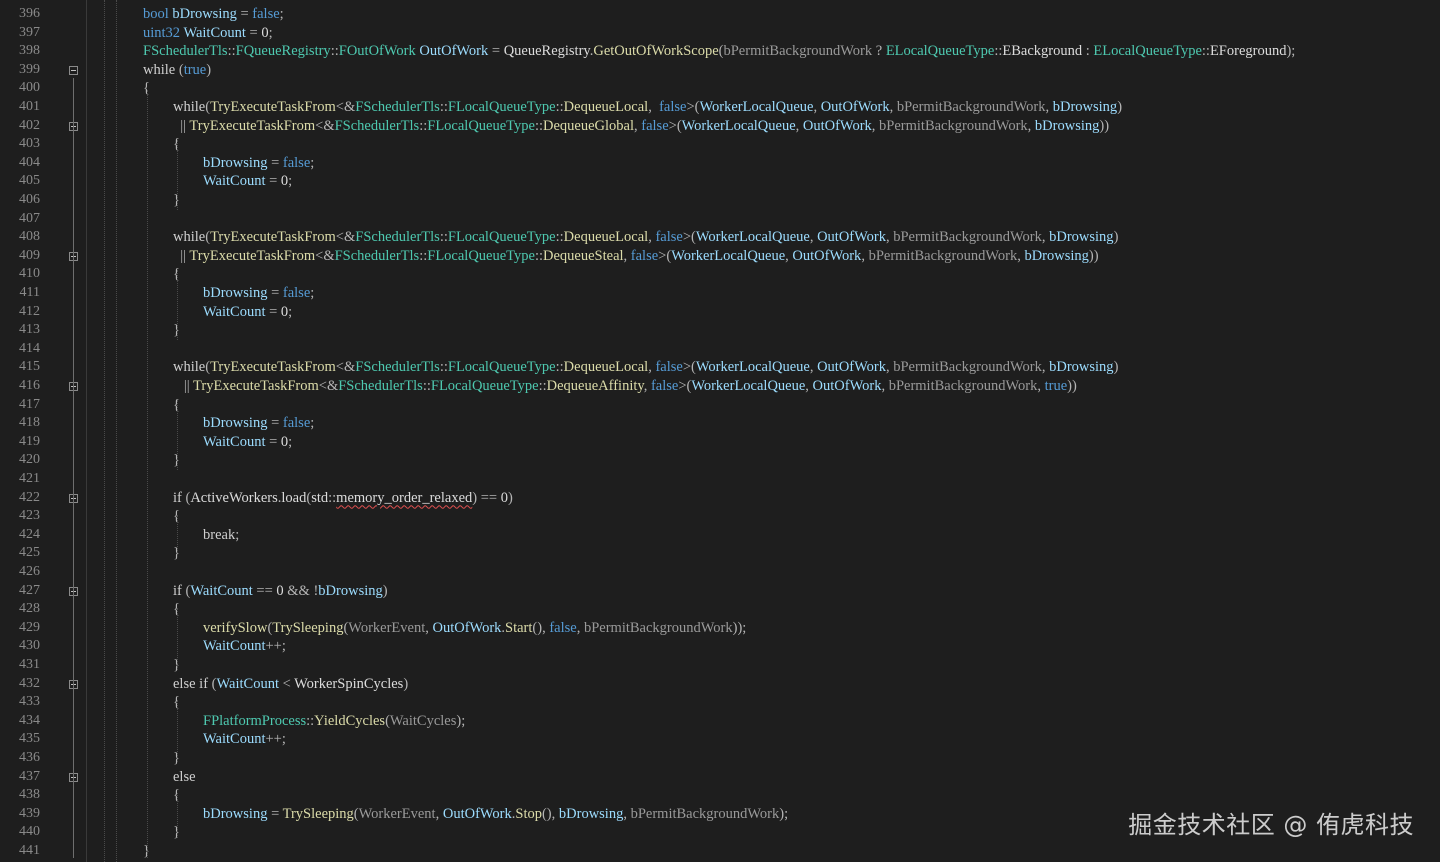 This screenshot has width=1440, height=862. Describe the element at coordinates (73, 70) in the screenshot. I see `fold-collapse-icon` at that location.